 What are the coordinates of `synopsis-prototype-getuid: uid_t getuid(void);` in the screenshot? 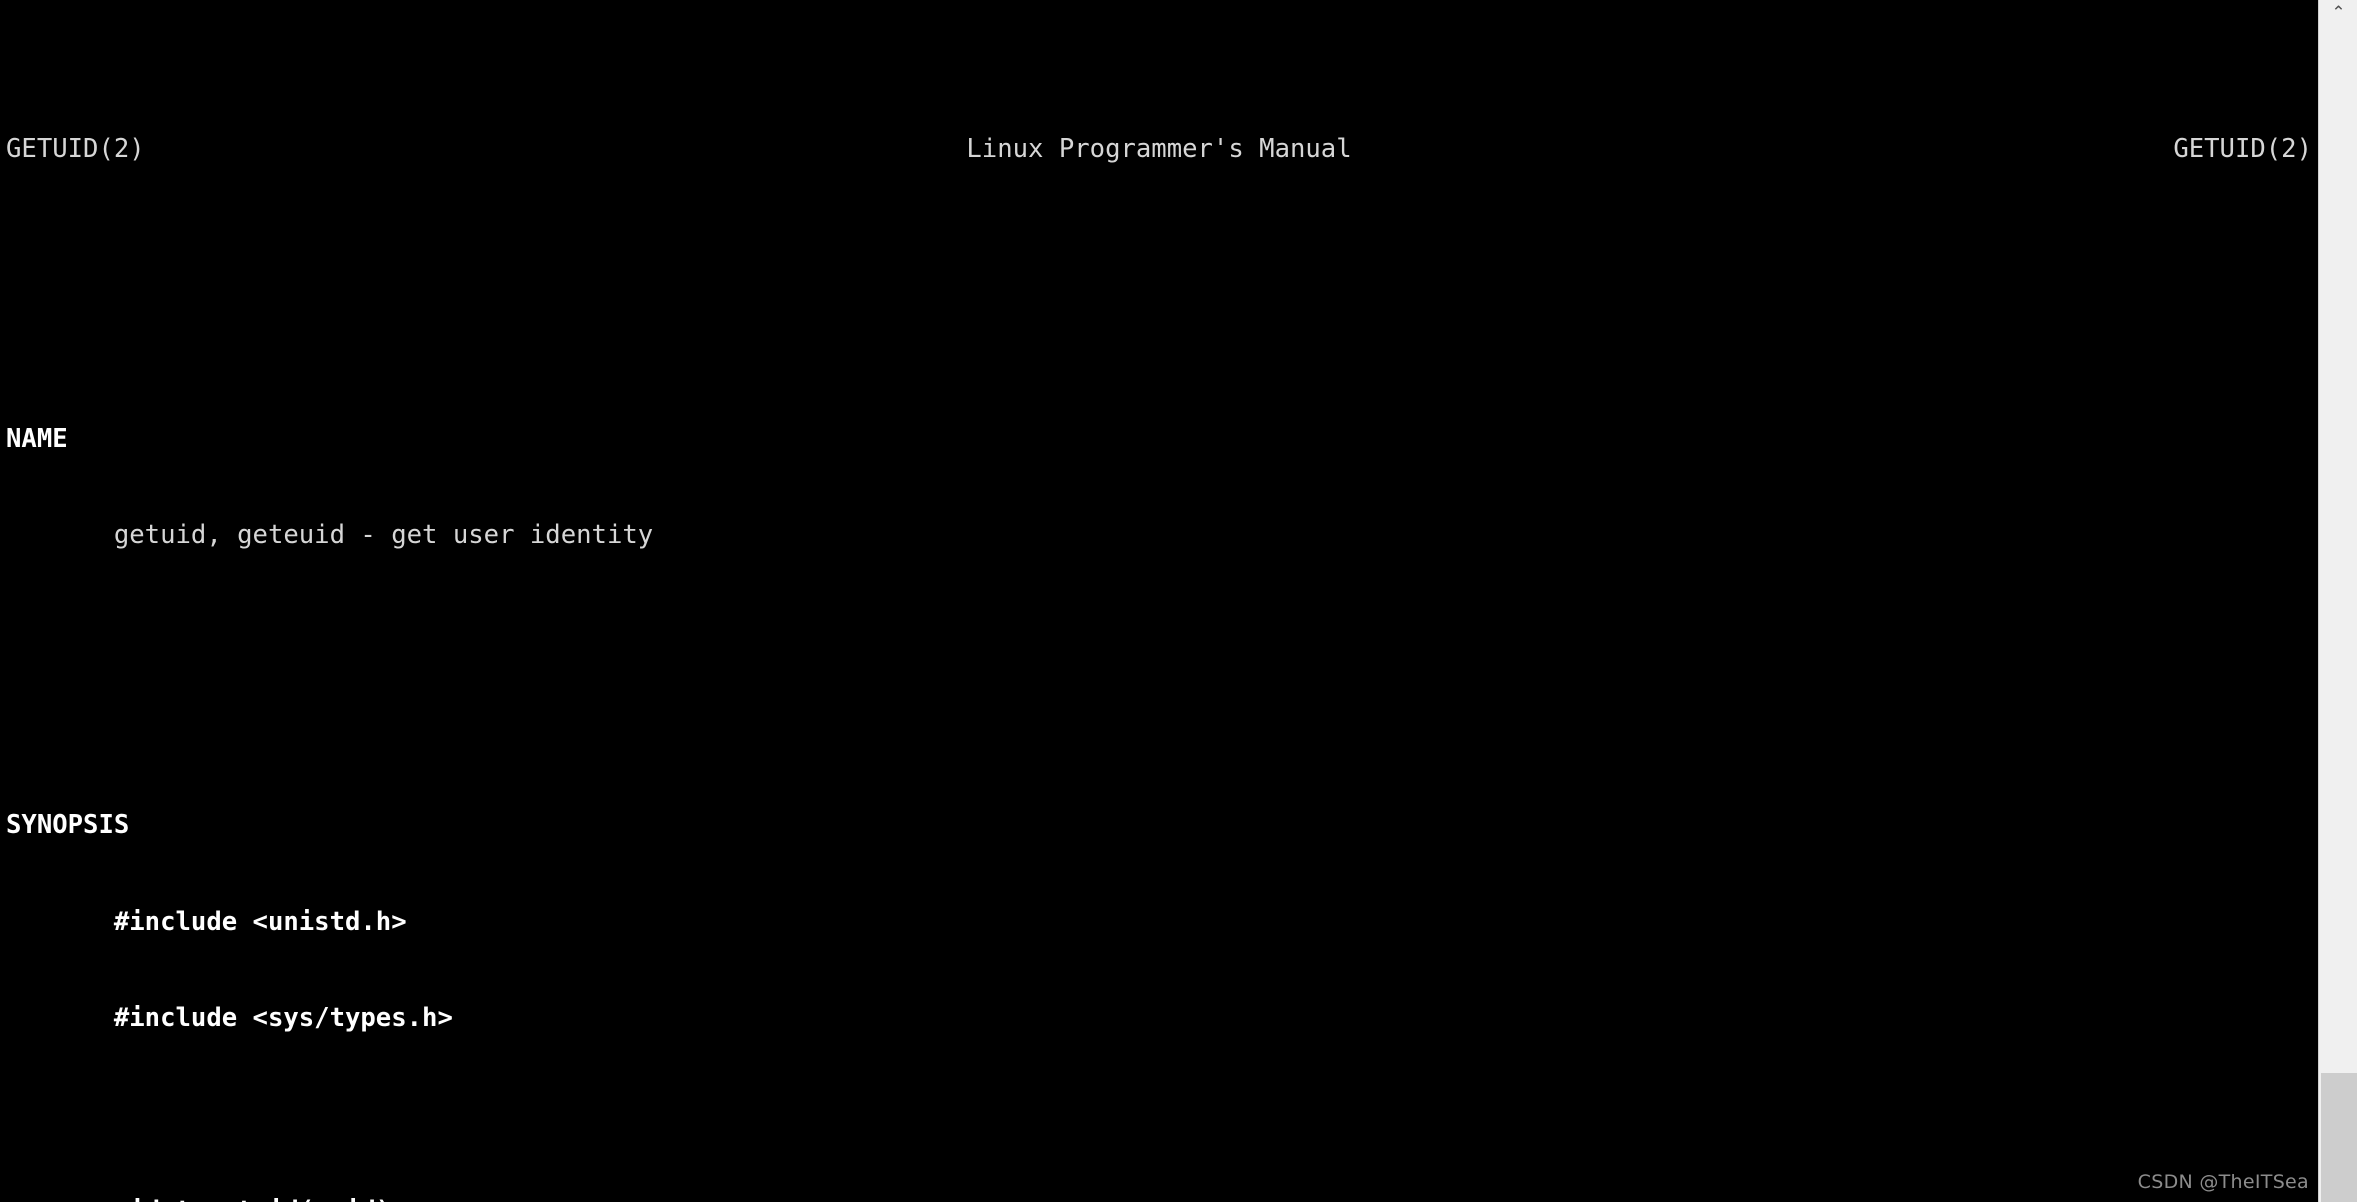 It's located at (1159, 1198).